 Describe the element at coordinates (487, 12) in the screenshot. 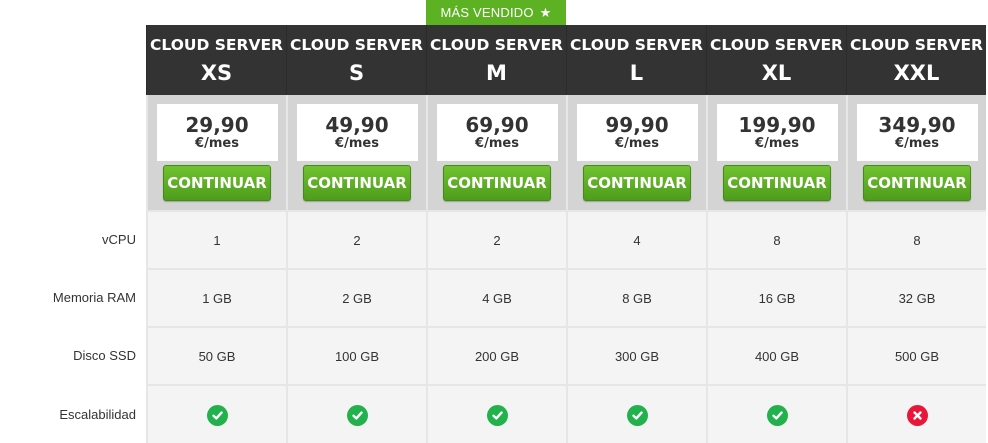

I see `best-seller-label: MÁS VENDIDO` at that location.